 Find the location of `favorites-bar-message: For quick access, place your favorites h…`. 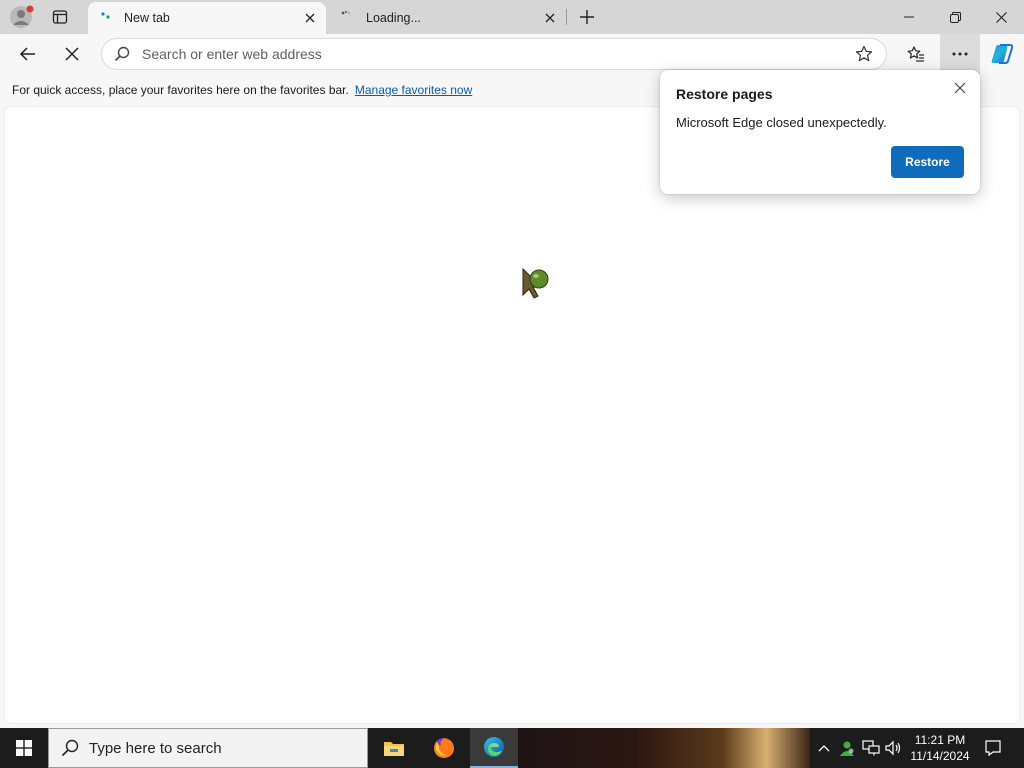

favorites-bar-message: For quick access, place your favorites h… is located at coordinates (180, 90).